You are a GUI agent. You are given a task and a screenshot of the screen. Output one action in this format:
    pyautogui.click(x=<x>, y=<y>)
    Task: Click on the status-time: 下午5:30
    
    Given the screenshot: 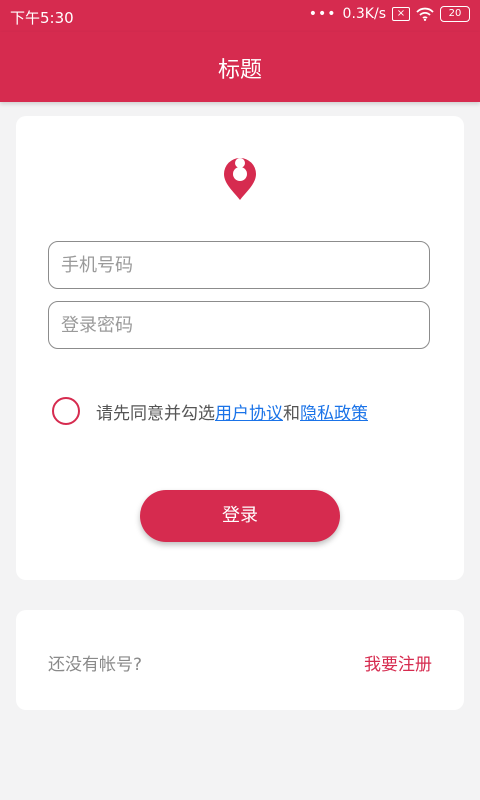 What is the action you would take?
    pyautogui.click(x=42, y=18)
    